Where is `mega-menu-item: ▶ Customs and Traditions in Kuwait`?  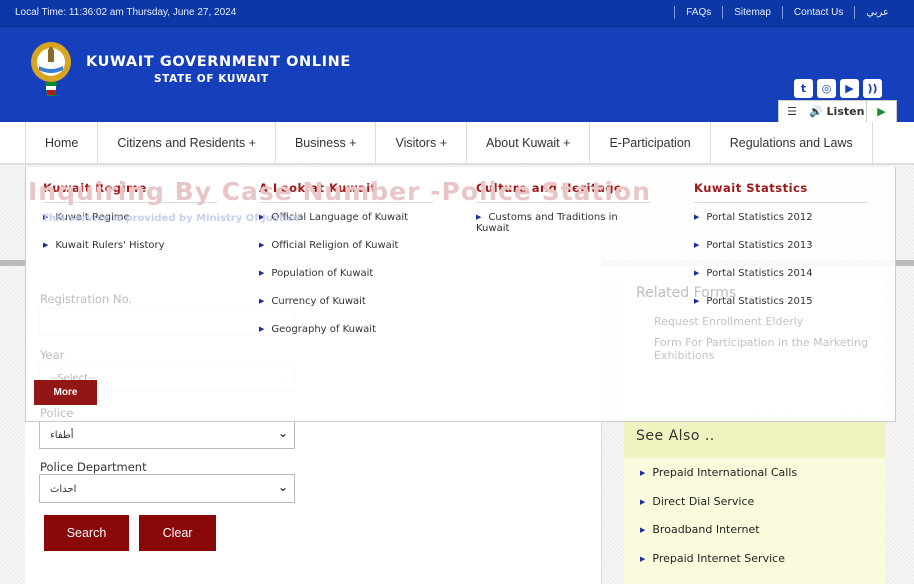
mega-menu-item: ▶ Customs and Traditions in Kuwait is located at coordinates (563, 226).